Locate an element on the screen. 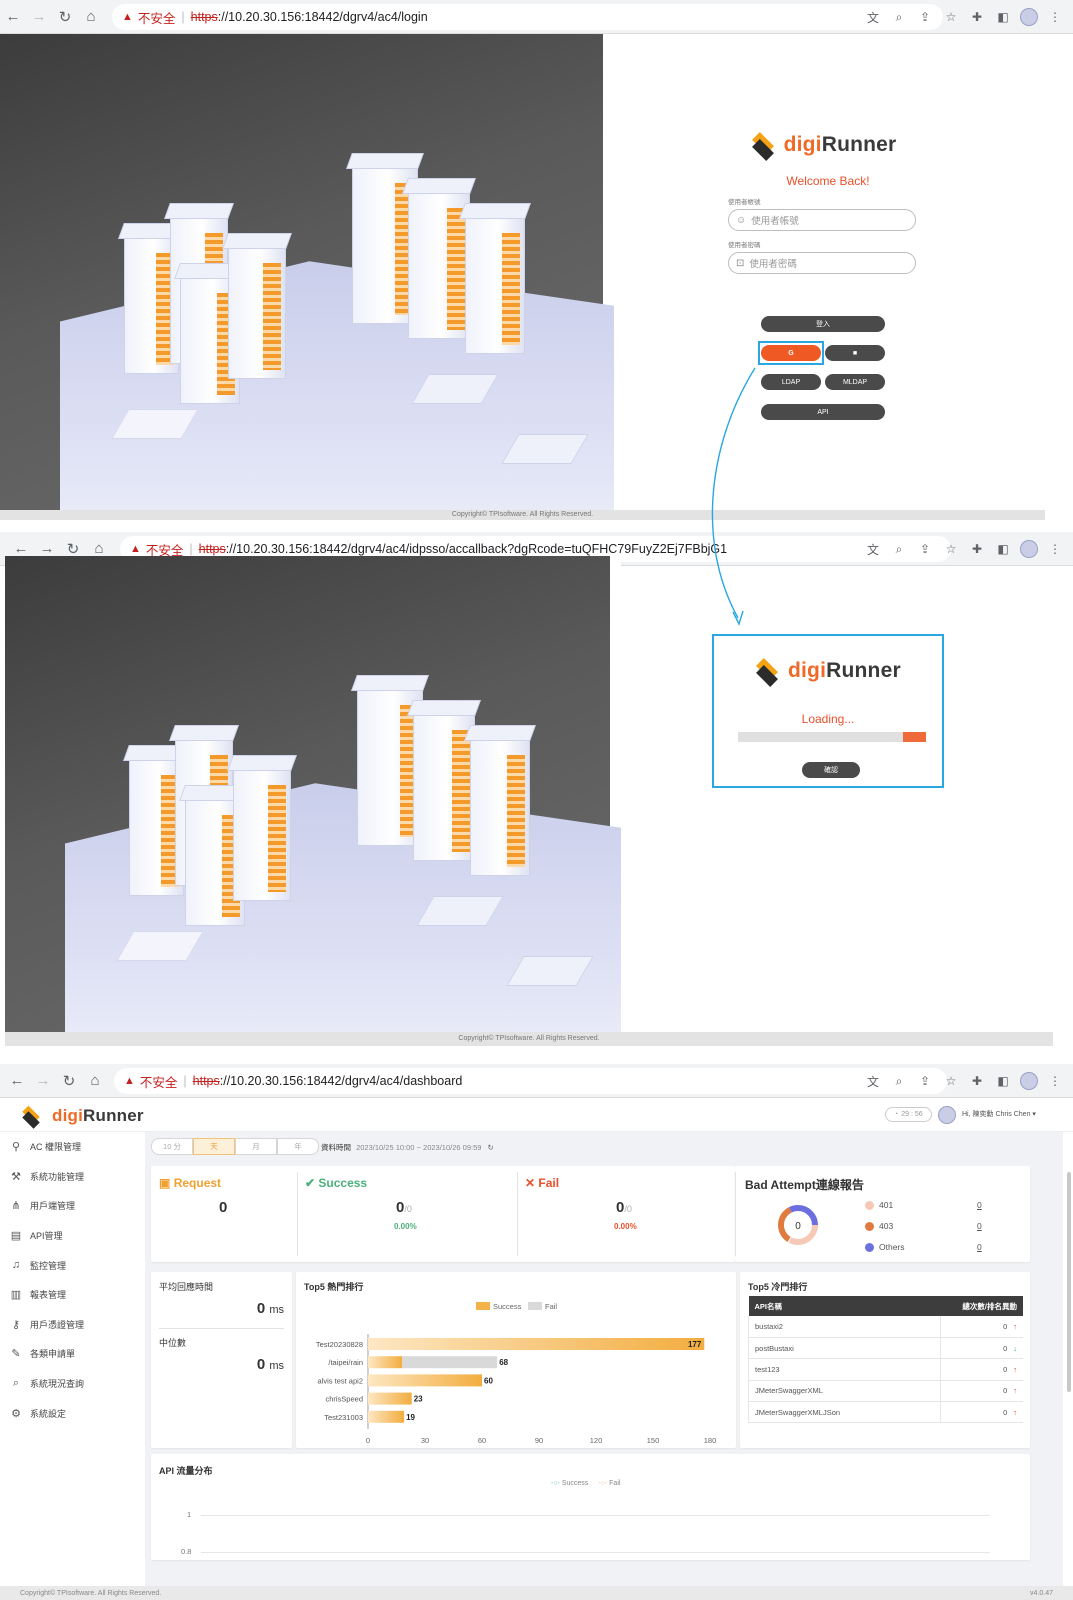  loading-dialog: digiRunner Loading... 確認 is located at coordinates (828, 711).